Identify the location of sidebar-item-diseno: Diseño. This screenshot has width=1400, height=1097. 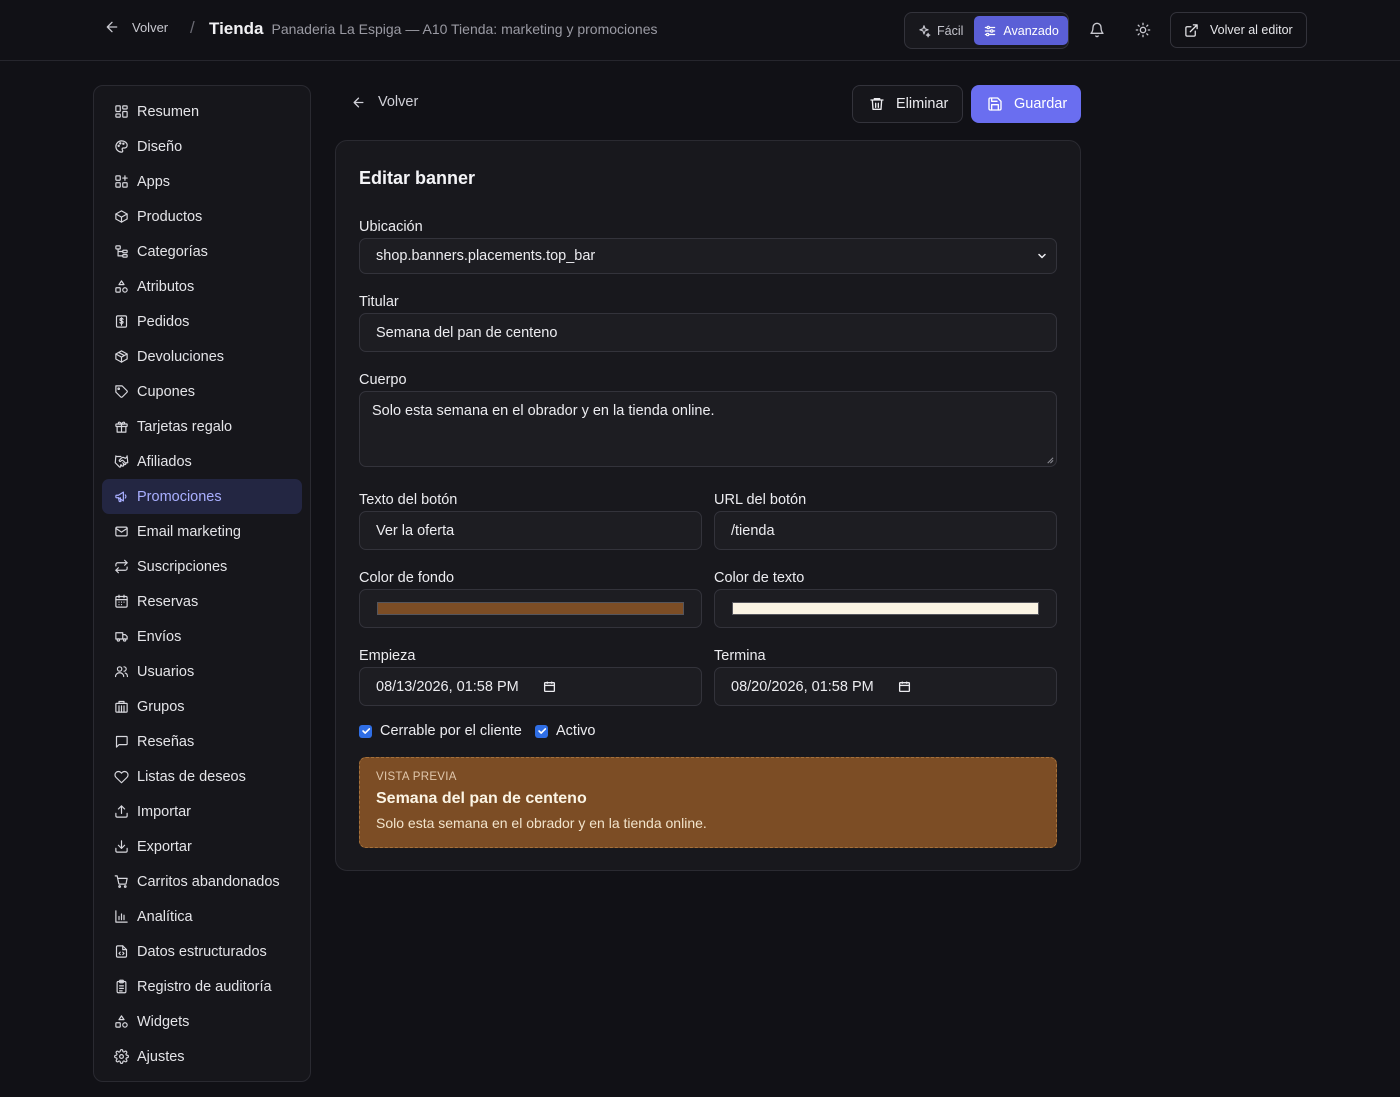
(202, 146).